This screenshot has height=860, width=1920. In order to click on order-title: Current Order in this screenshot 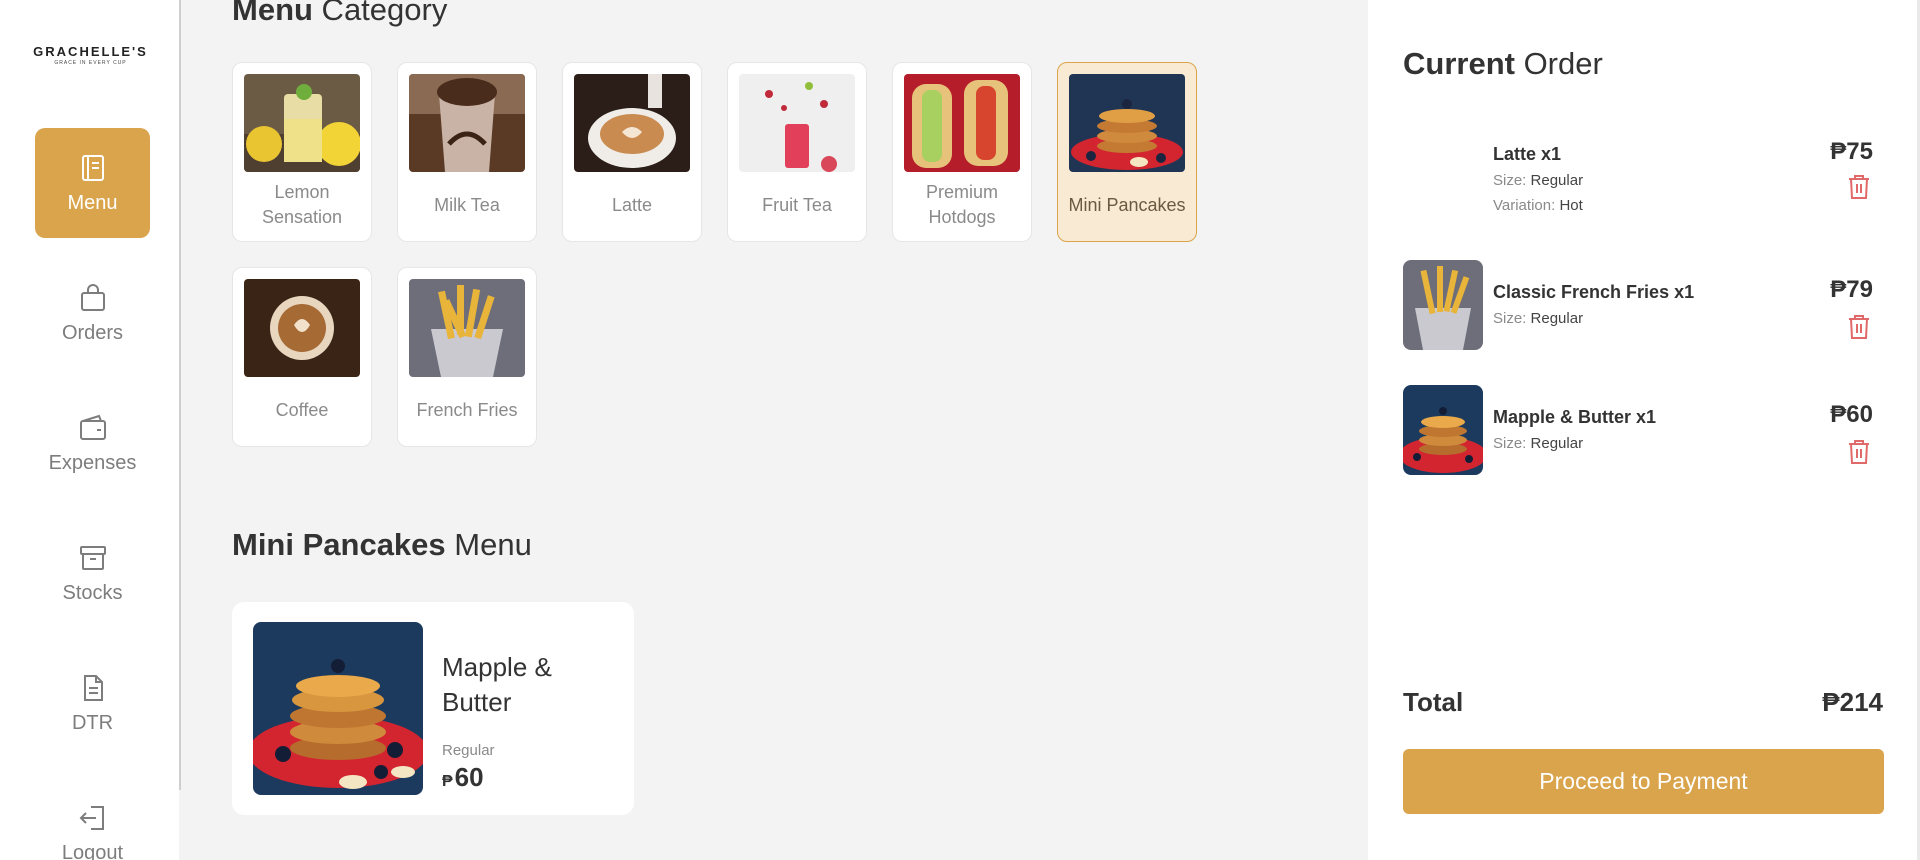, I will do `click(1503, 63)`.